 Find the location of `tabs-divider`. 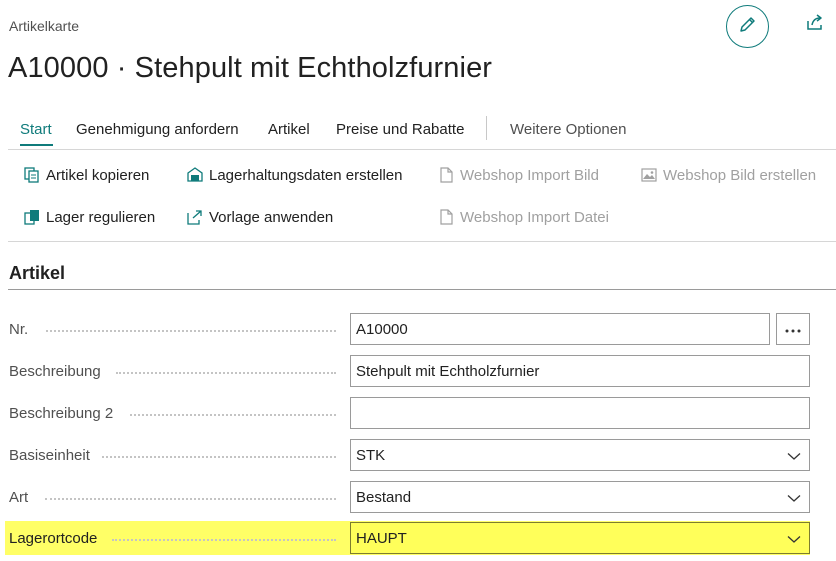

tabs-divider is located at coordinates (422, 149).